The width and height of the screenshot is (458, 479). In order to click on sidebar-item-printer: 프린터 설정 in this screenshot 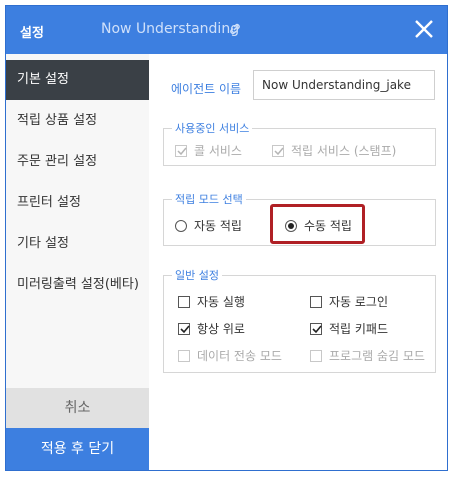, I will do `click(77, 203)`.